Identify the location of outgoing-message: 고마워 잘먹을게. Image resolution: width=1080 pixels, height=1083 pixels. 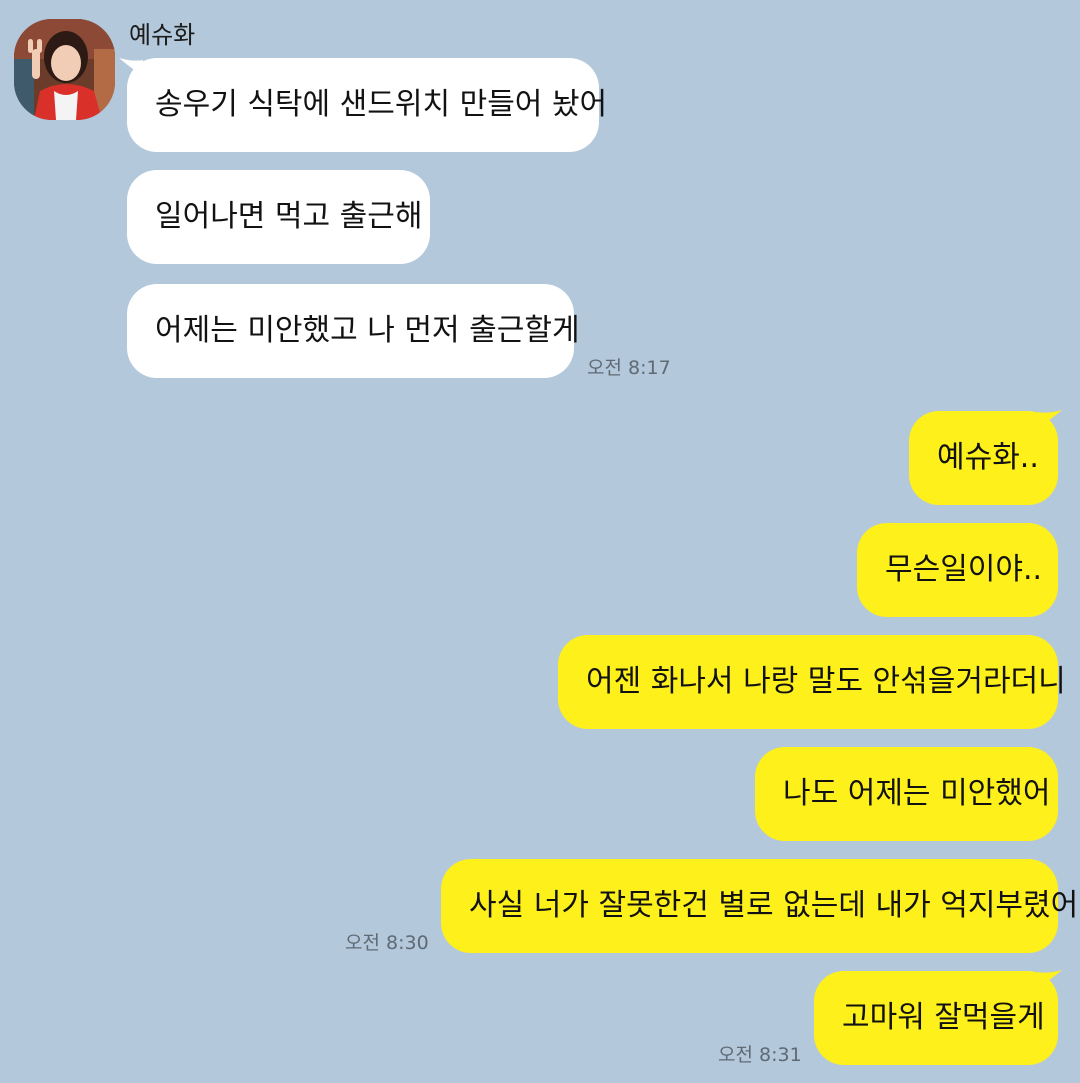
(936, 1018).